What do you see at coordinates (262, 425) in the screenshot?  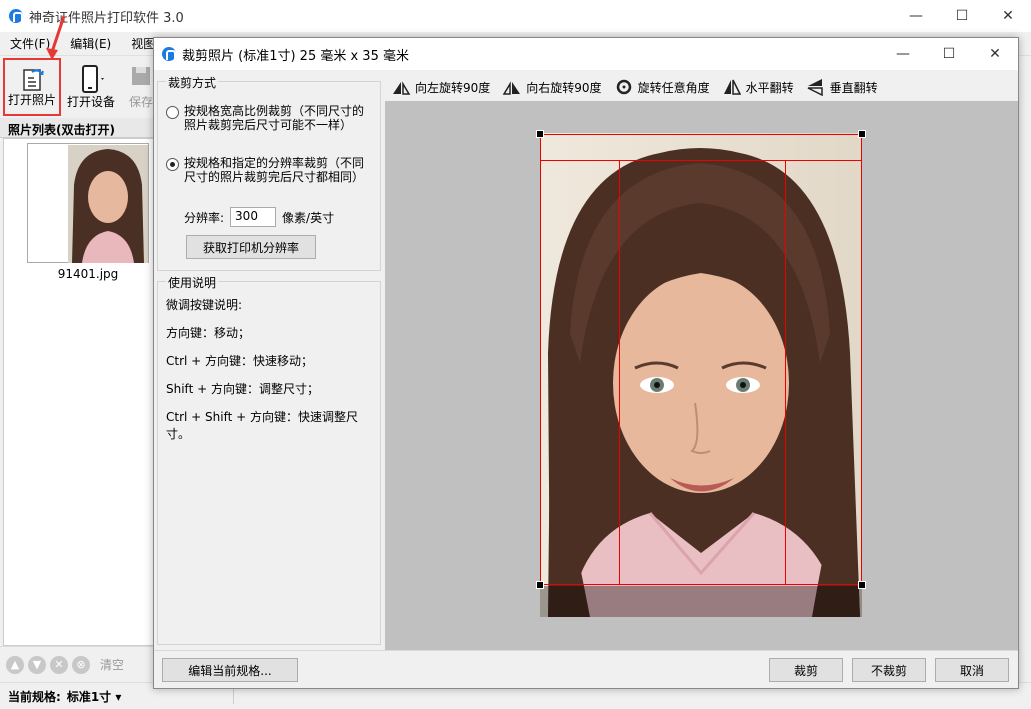 I see `help-line: Ctrl + Shift + 方向键：快速调整尺寸。` at bounding box center [262, 425].